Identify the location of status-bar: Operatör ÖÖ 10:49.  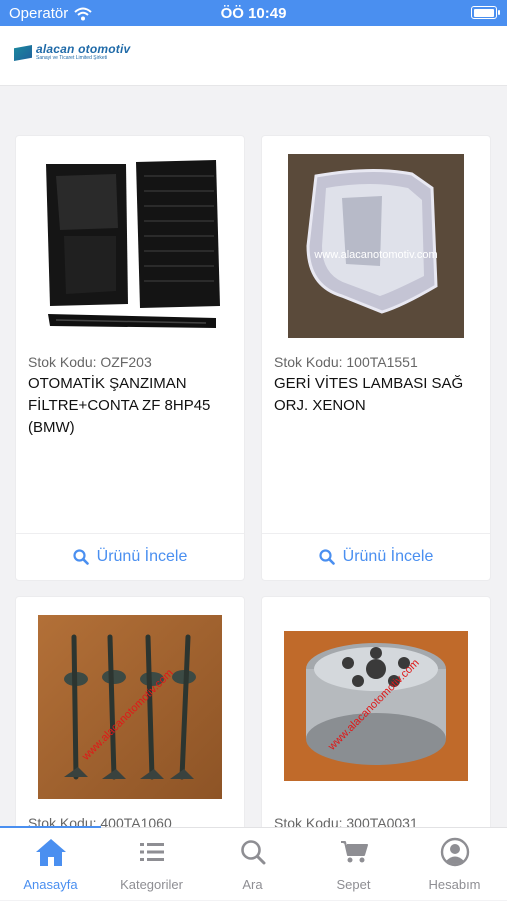
(253, 13).